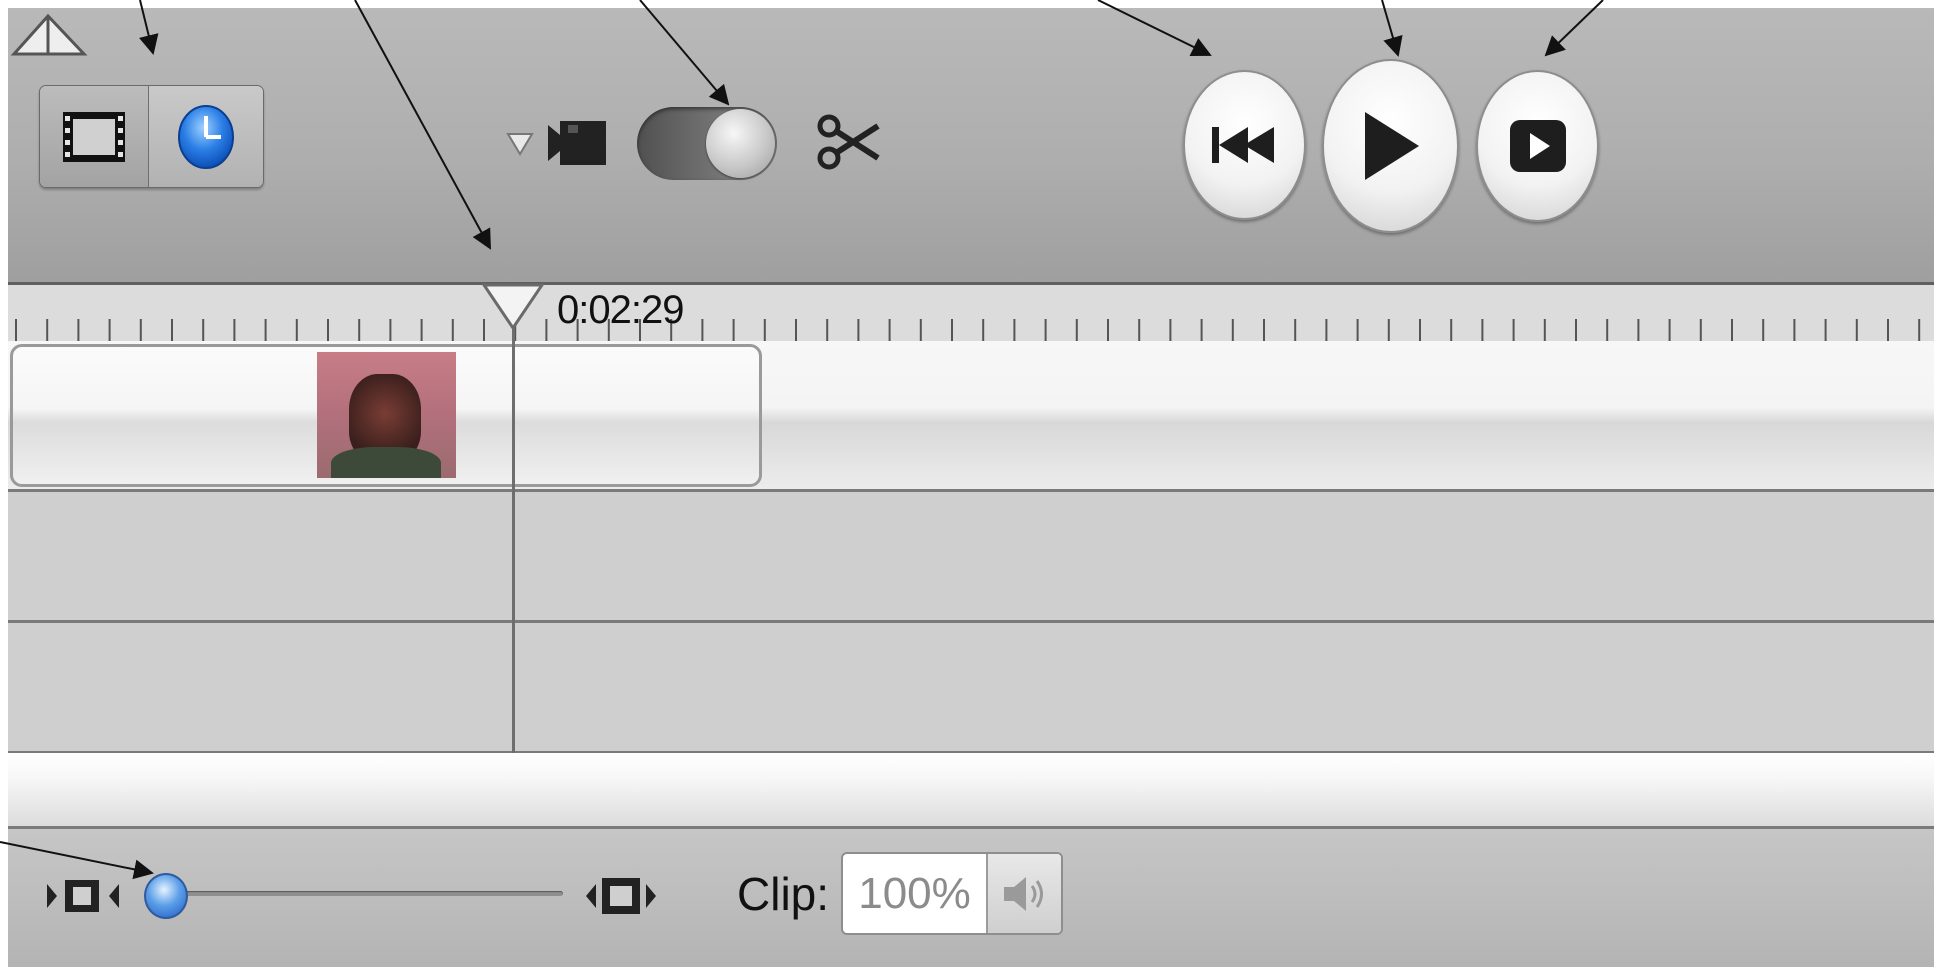  What do you see at coordinates (1392, 28) in the screenshot?
I see `callout-arrow-play` at bounding box center [1392, 28].